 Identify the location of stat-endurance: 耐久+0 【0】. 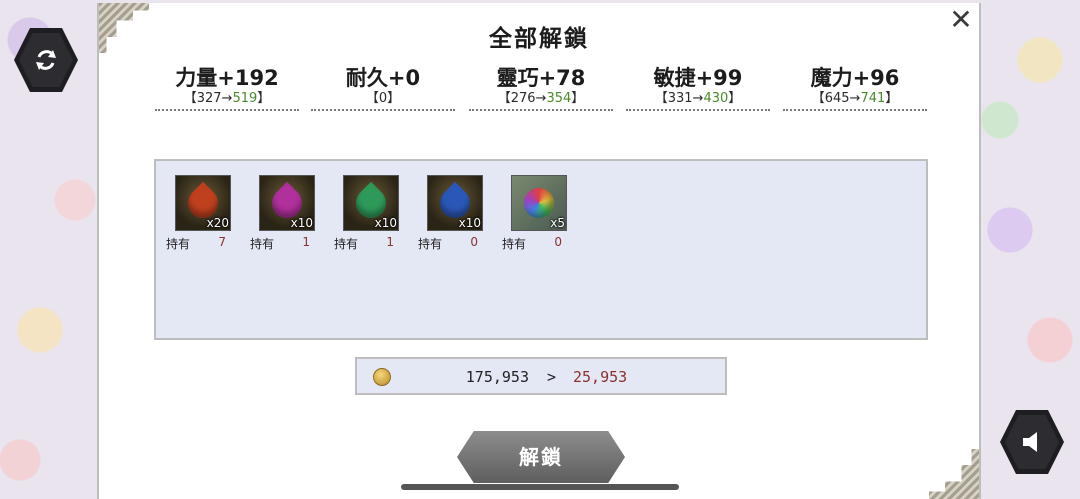
(383, 88).